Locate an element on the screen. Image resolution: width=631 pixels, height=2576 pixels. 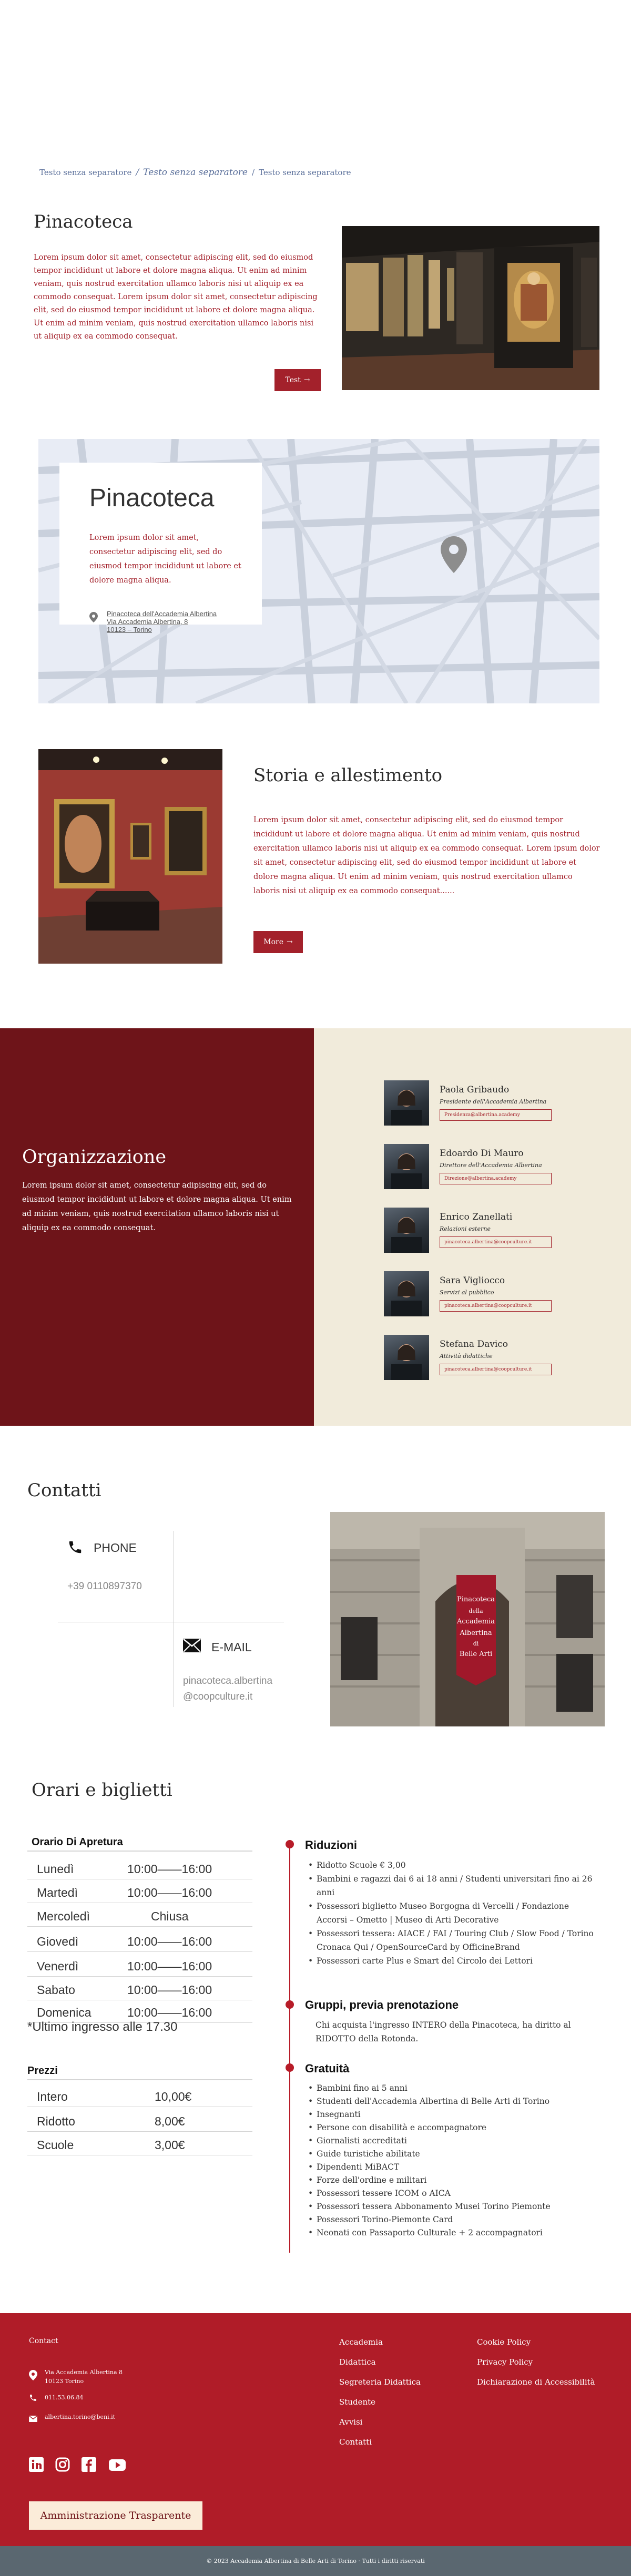
footer-link-accessibilita: Dichiarazione di Accessibilità is located at coordinates (536, 2382).